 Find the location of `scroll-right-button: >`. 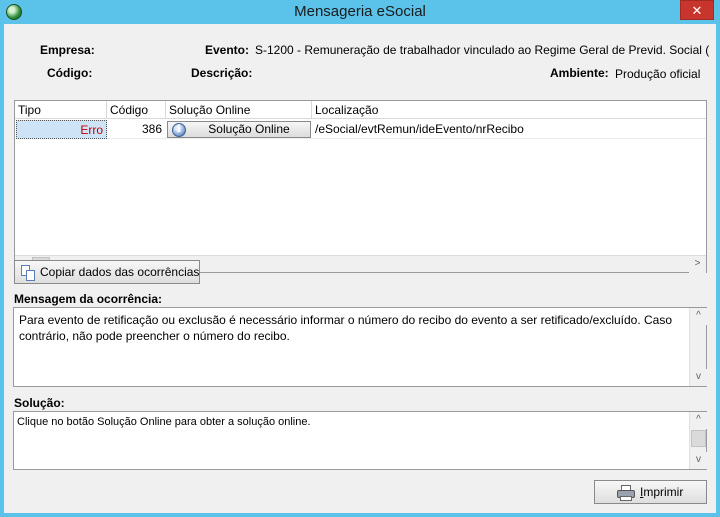

scroll-right-button: > is located at coordinates (697, 264).